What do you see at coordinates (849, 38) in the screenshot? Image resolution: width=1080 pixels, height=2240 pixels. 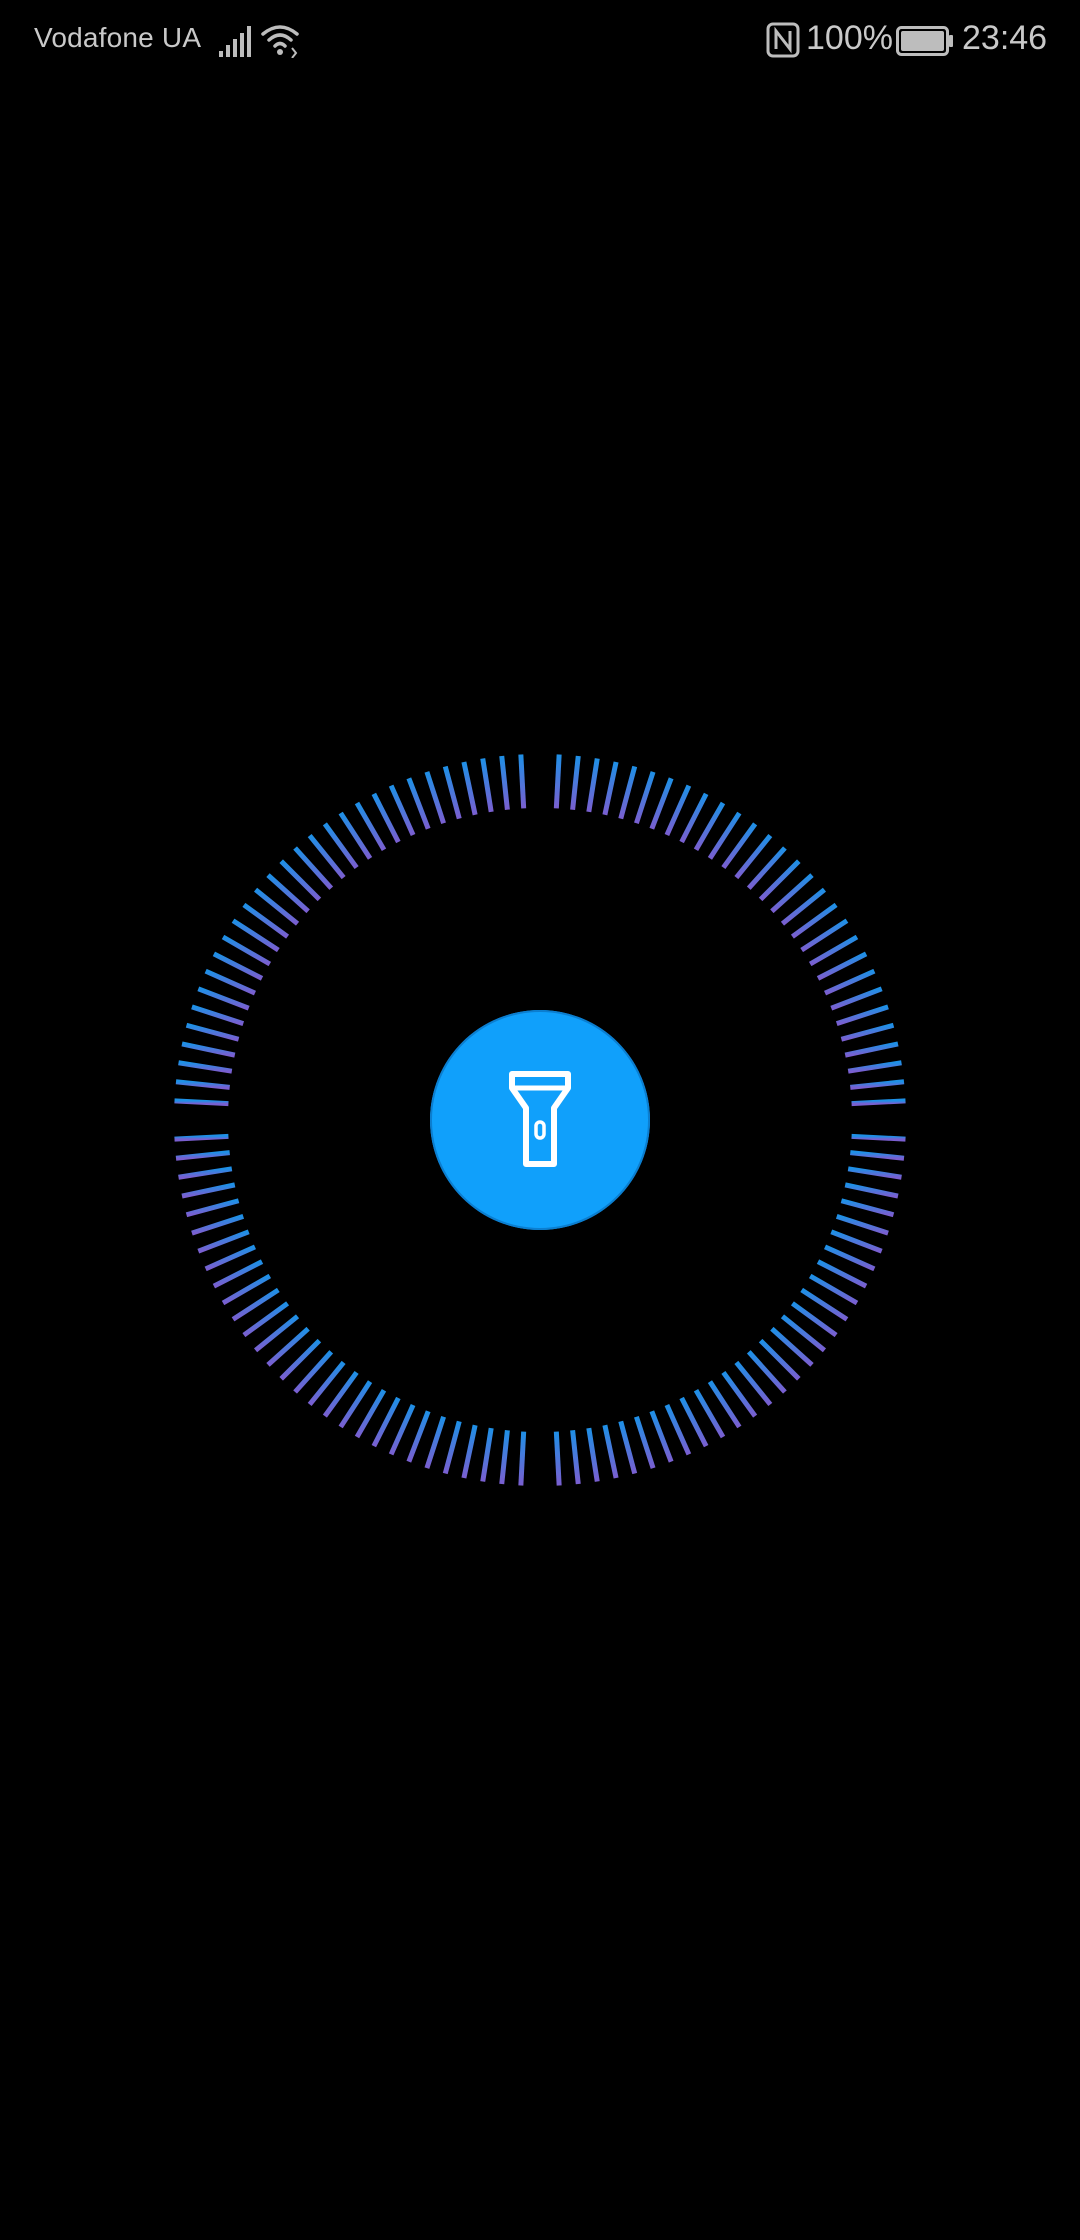 I see `battery-percent: 100%` at bounding box center [849, 38].